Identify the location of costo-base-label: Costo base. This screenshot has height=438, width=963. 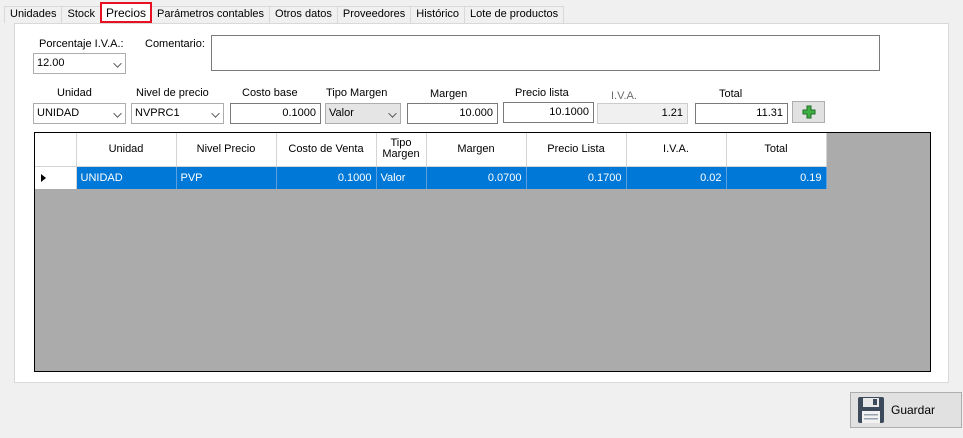
(270, 93).